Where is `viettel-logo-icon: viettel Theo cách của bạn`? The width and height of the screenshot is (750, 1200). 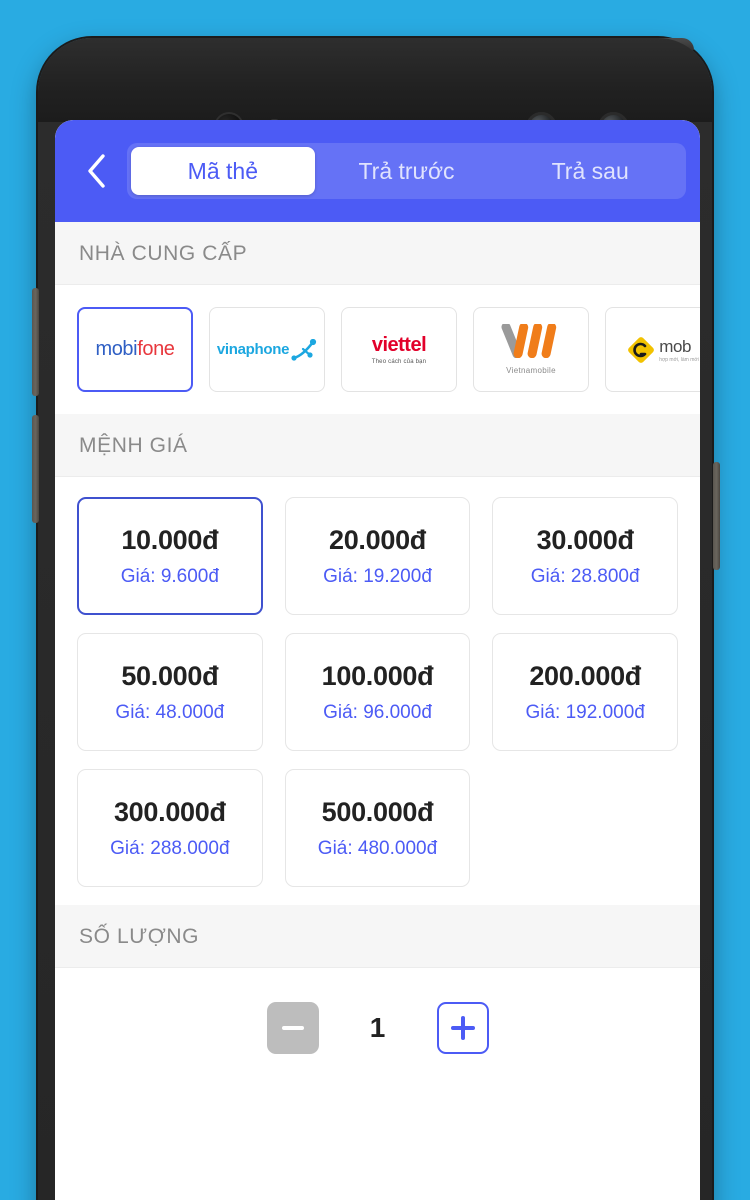 viettel-logo-icon: viettel Theo cách của bạn is located at coordinates (399, 349).